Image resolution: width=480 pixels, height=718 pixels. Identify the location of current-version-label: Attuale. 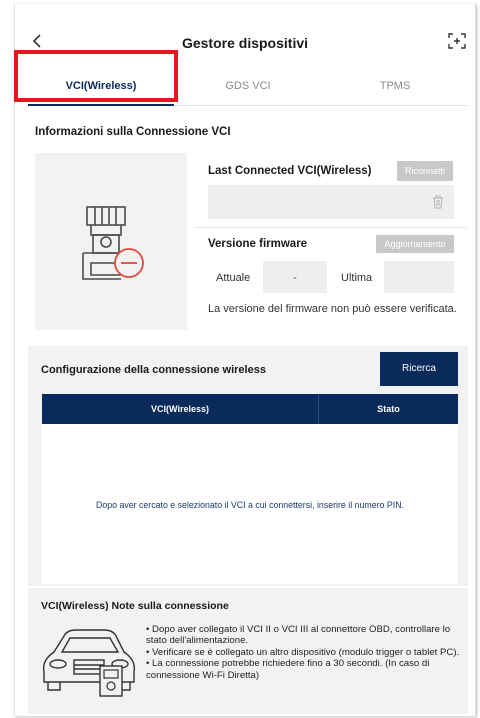
(233, 278).